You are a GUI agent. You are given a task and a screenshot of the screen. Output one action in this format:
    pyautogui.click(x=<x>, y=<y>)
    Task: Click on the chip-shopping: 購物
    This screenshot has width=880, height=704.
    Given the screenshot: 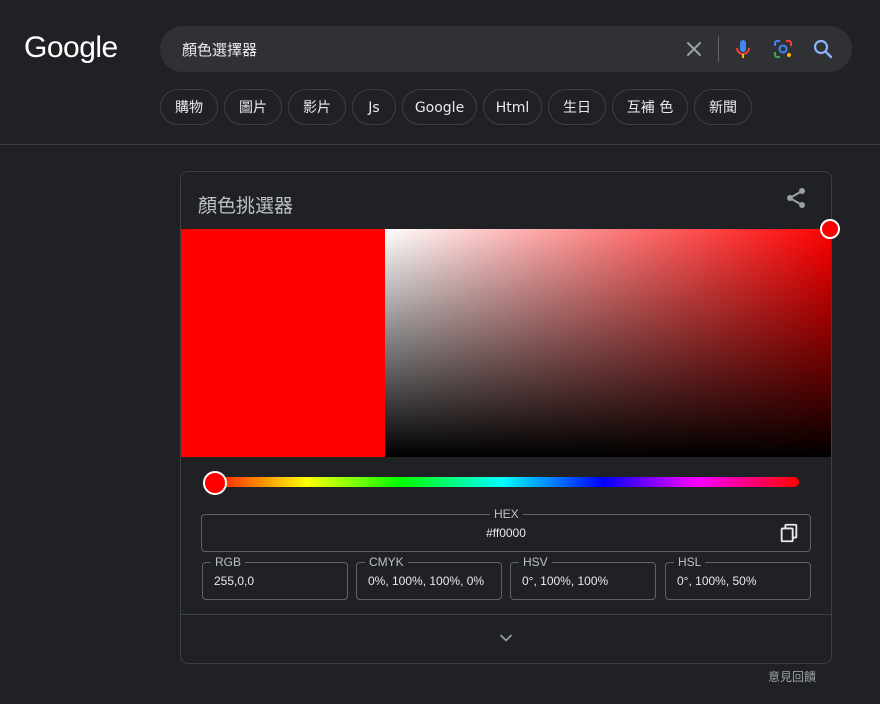 What is the action you would take?
    pyautogui.click(x=189, y=107)
    